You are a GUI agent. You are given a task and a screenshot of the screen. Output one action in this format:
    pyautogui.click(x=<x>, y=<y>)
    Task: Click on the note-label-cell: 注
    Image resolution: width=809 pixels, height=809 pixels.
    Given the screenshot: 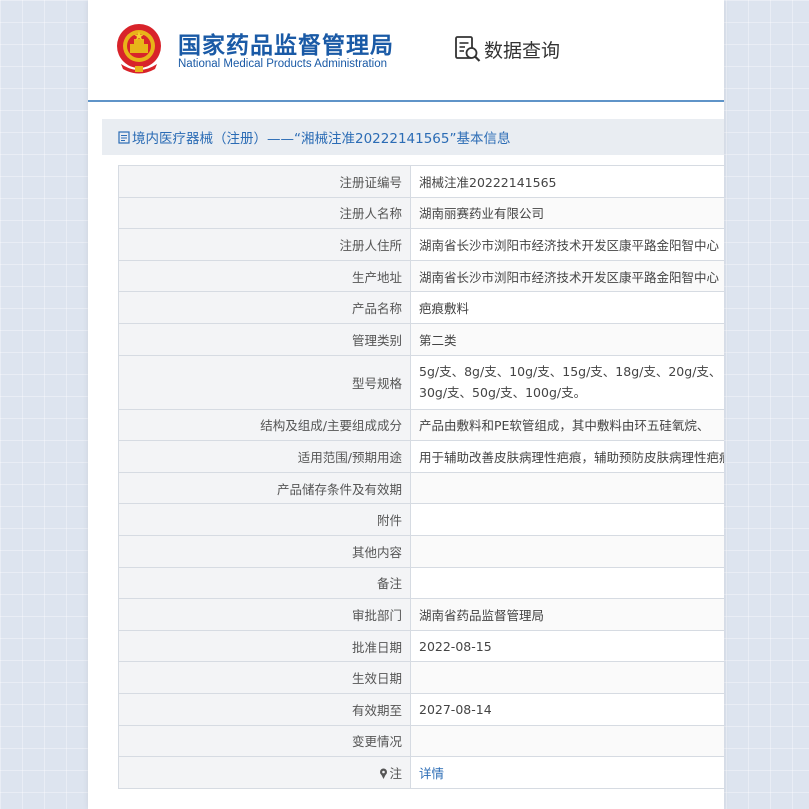 What is the action you would take?
    pyautogui.click(x=264, y=772)
    